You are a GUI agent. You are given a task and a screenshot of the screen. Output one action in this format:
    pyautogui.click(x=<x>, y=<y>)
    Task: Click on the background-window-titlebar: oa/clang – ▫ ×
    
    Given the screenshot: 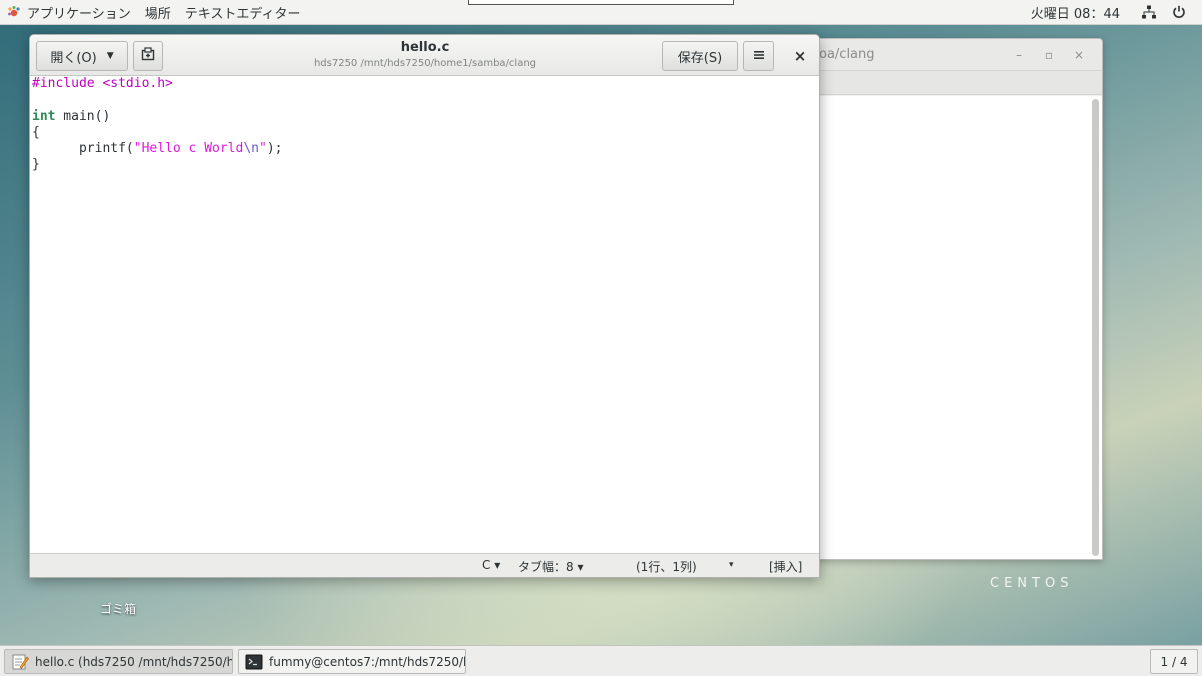 What is the action you would take?
    pyautogui.click(x=951, y=55)
    